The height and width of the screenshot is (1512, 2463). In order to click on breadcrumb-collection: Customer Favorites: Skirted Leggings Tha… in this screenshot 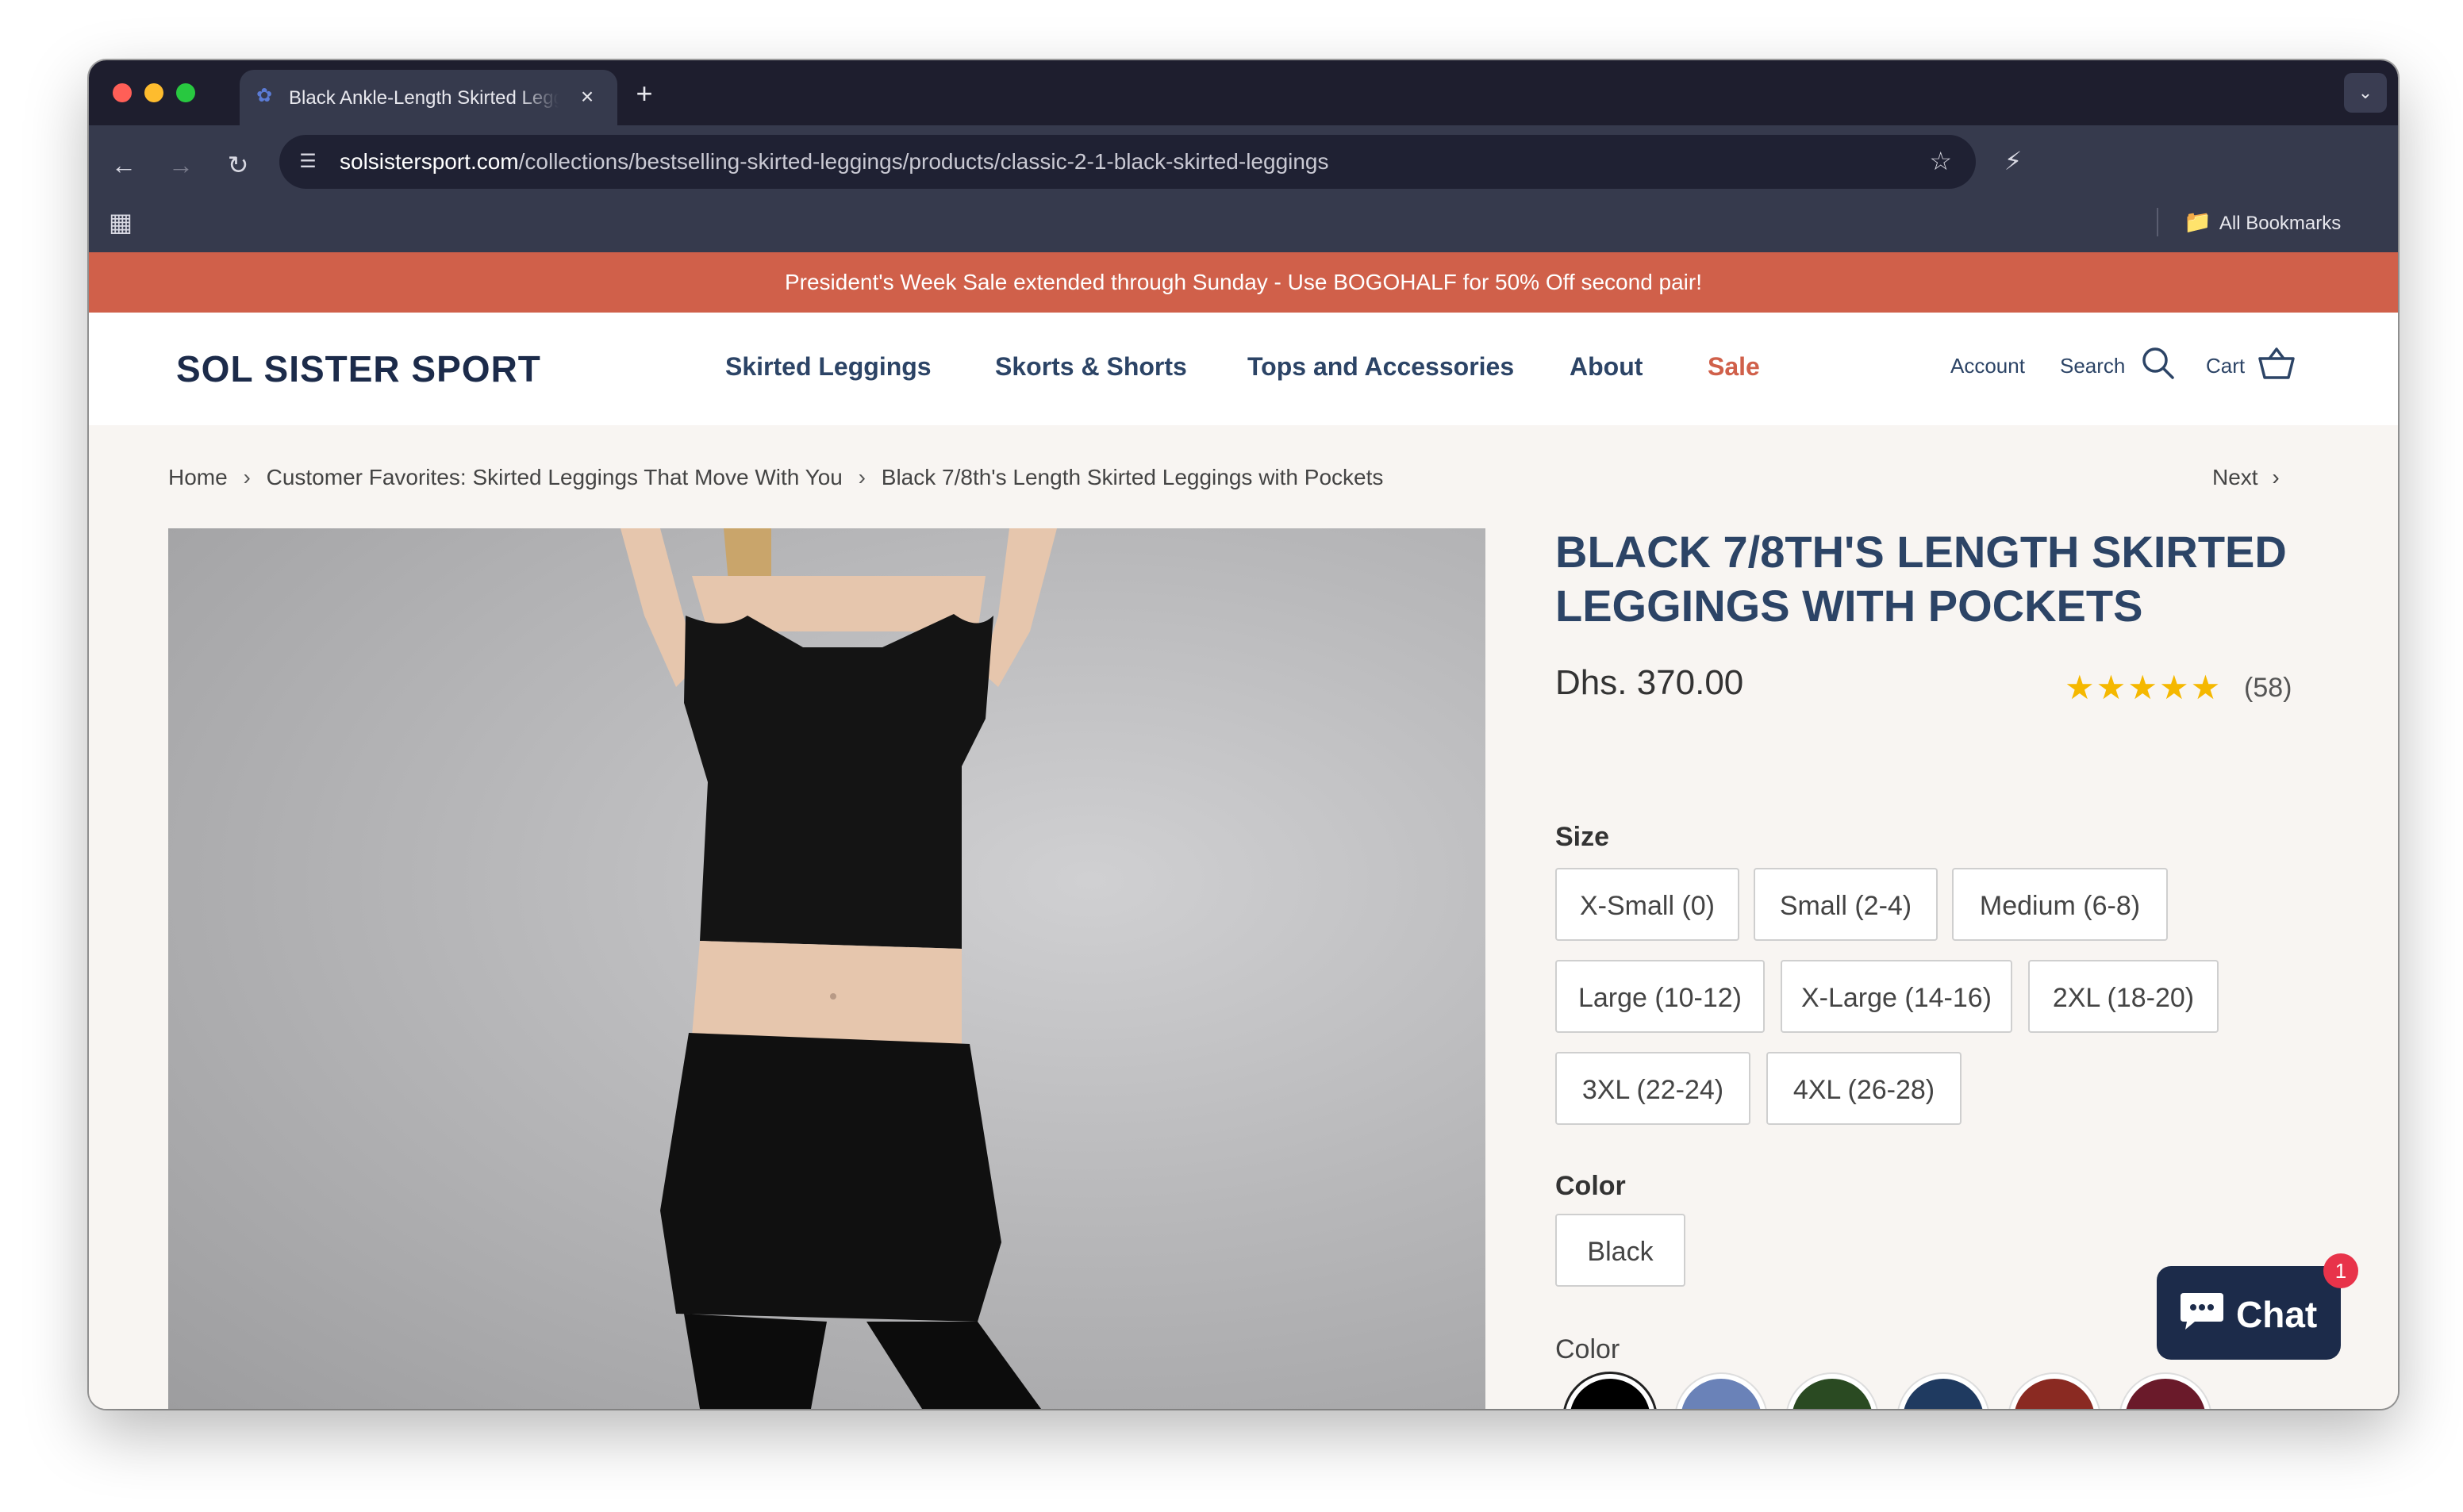, I will do `click(555, 477)`.